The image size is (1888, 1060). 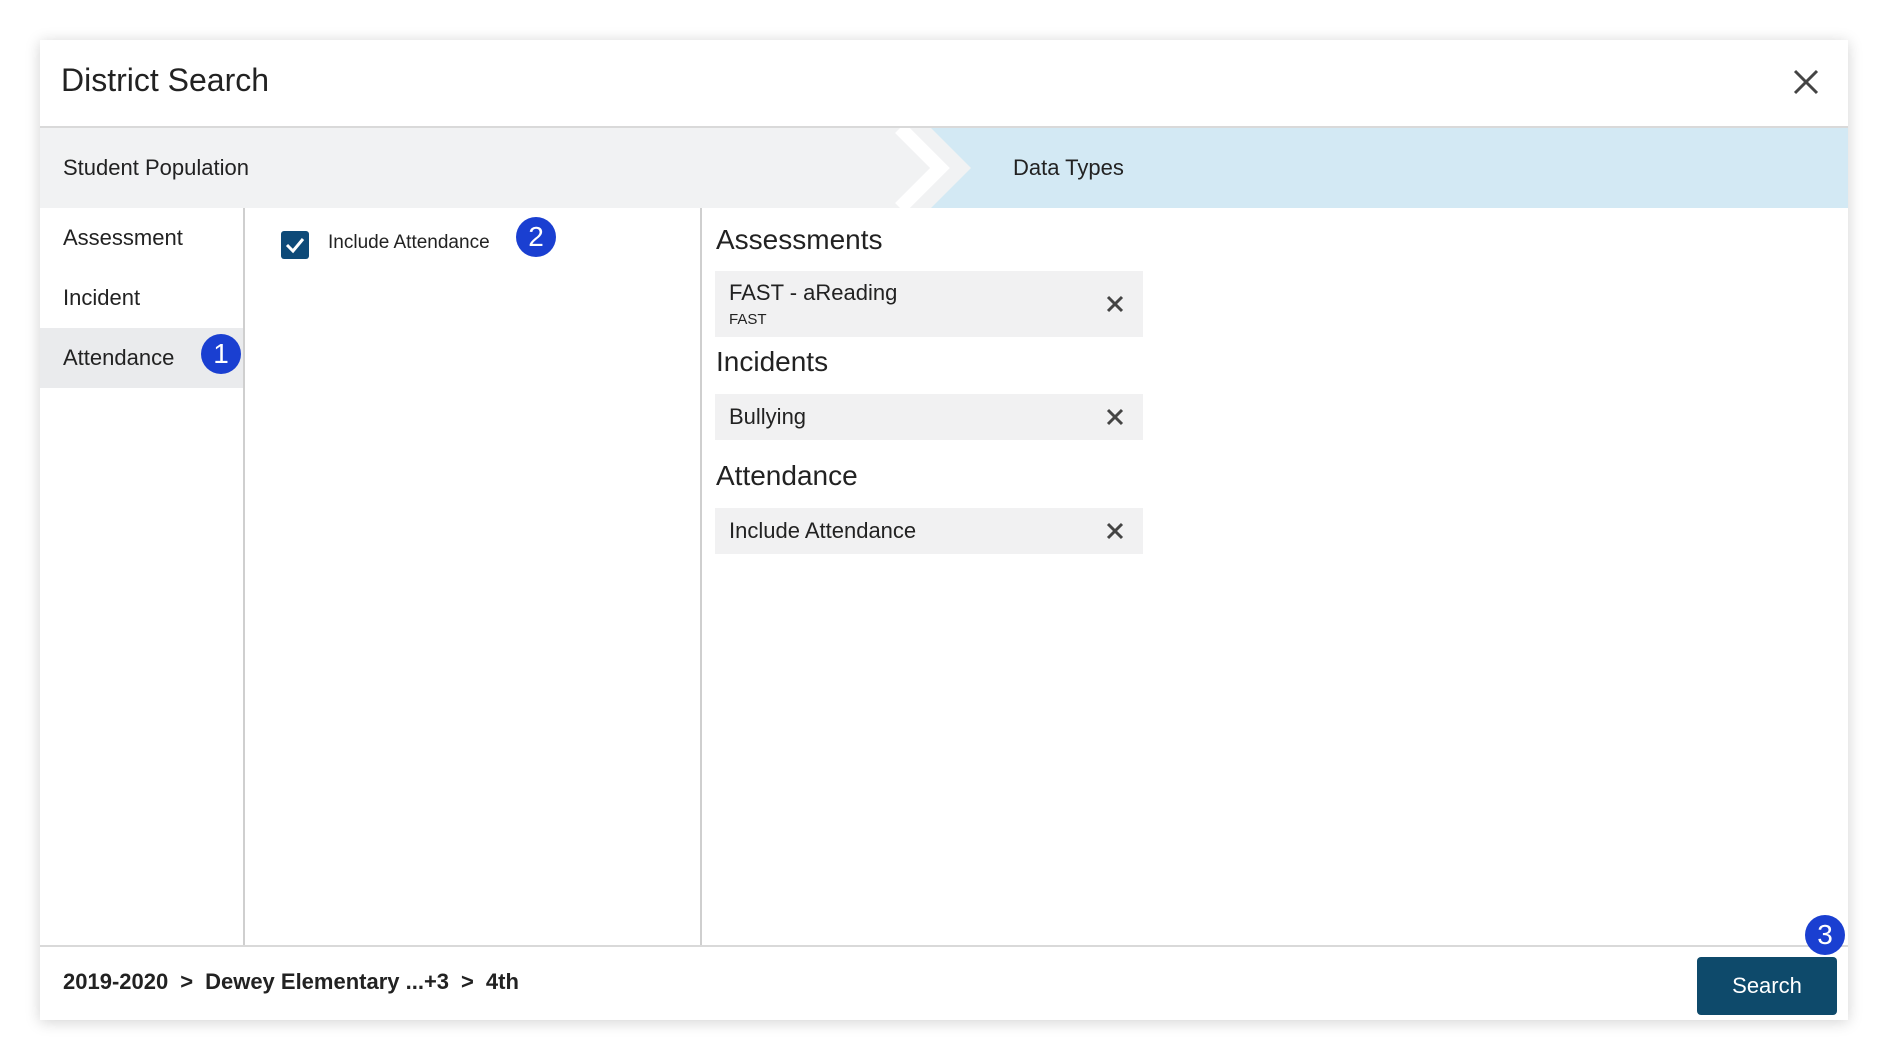 I want to click on nav-item-assessment: Assessment, so click(x=141, y=238).